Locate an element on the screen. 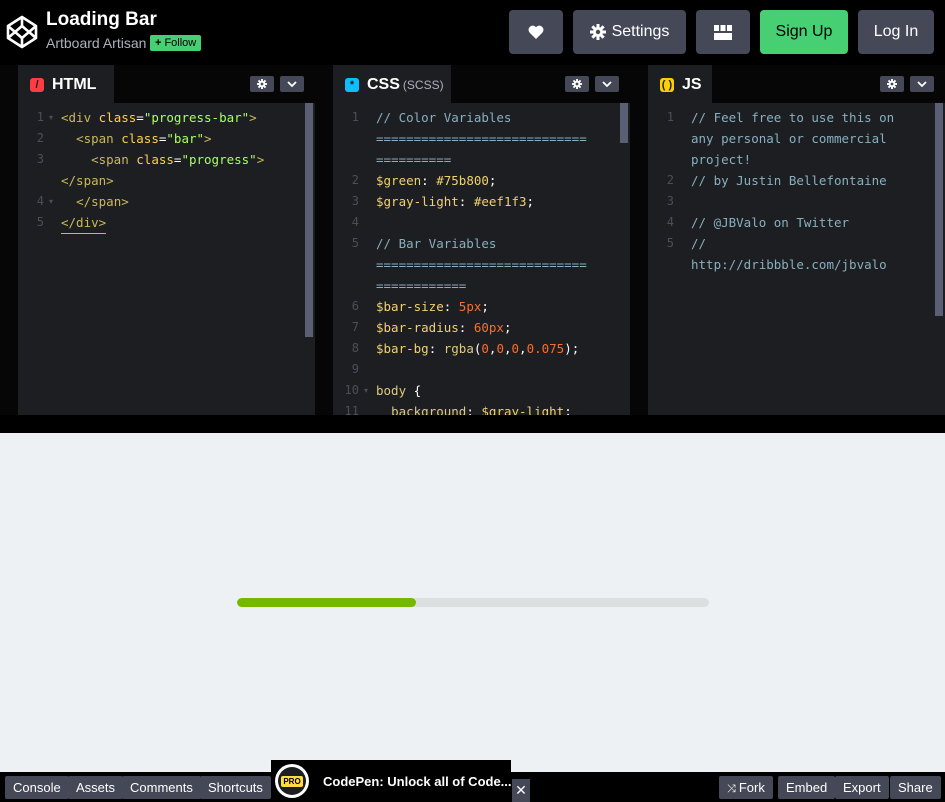 Image resolution: width=945 pixels, height=802 pixels. code-line: any personal or commercial is located at coordinates (789, 138).